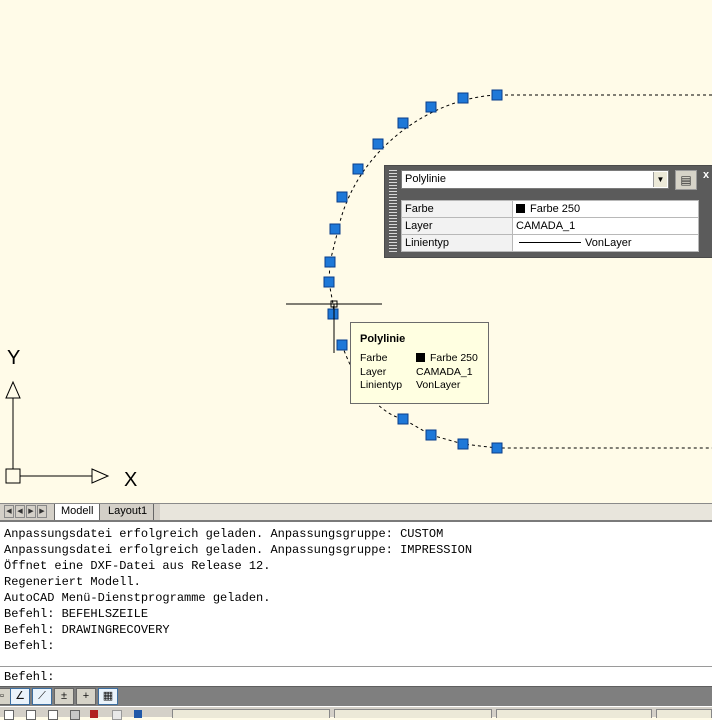 This screenshot has height=720, width=712. Describe the element at coordinates (29, 677) in the screenshot. I see `command-input: Befehl:` at that location.